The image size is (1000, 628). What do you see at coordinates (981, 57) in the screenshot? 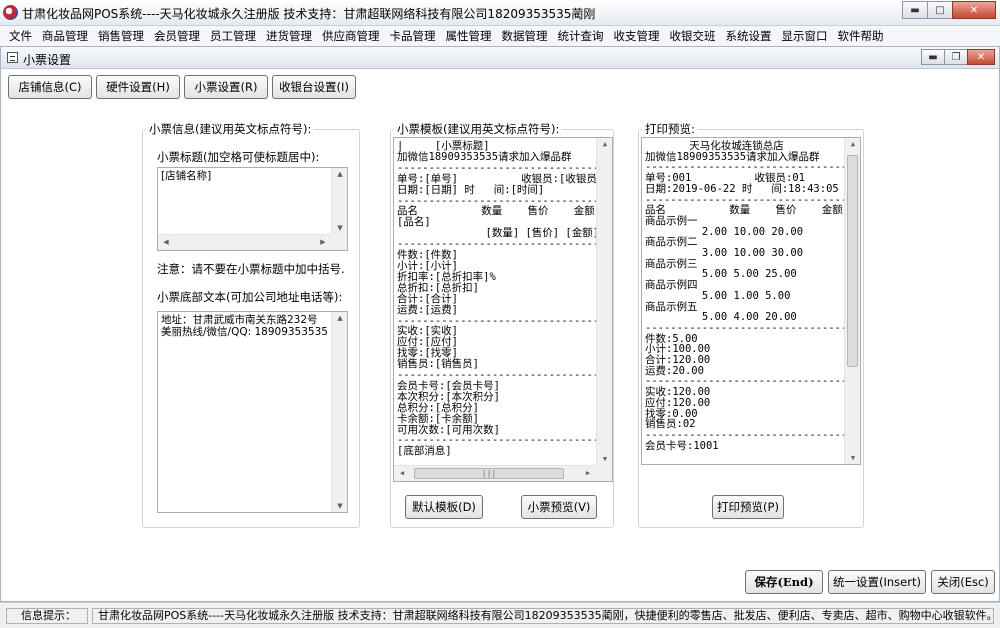
I see `dialog-close-icon: ✕` at bounding box center [981, 57].